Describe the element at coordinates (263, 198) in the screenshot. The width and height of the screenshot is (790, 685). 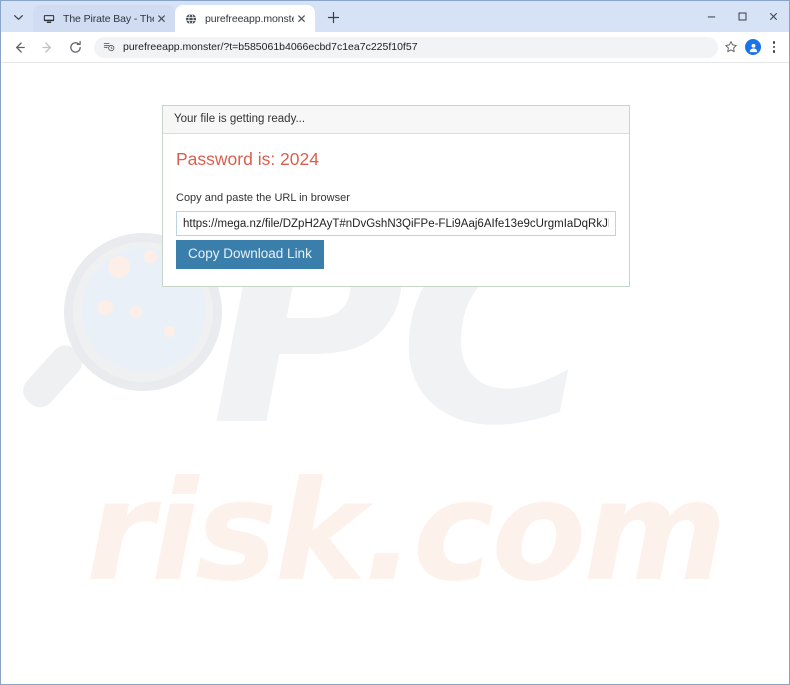
I see `url-field-label: Copy and paste the URL in browser` at that location.